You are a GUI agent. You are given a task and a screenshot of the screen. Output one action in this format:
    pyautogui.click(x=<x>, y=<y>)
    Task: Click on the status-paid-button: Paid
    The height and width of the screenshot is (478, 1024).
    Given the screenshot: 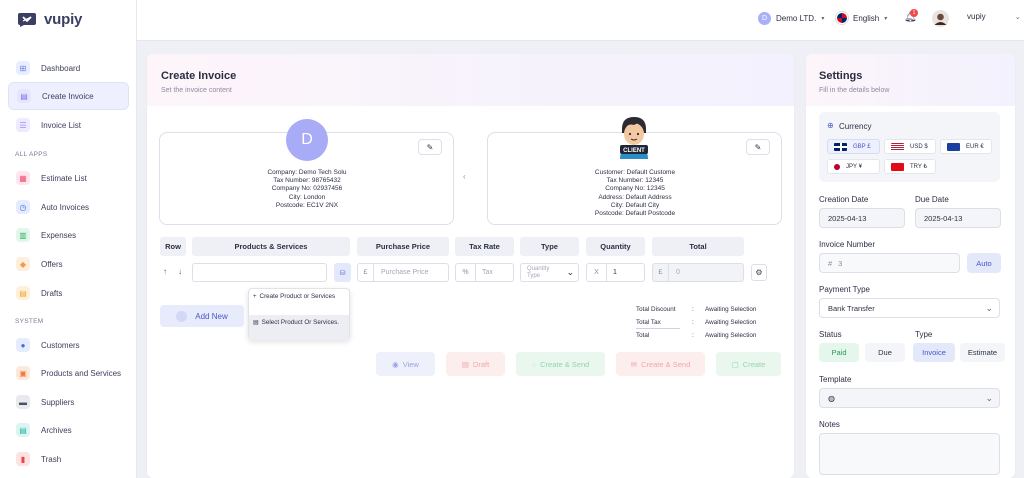 What is the action you would take?
    pyautogui.click(x=839, y=352)
    